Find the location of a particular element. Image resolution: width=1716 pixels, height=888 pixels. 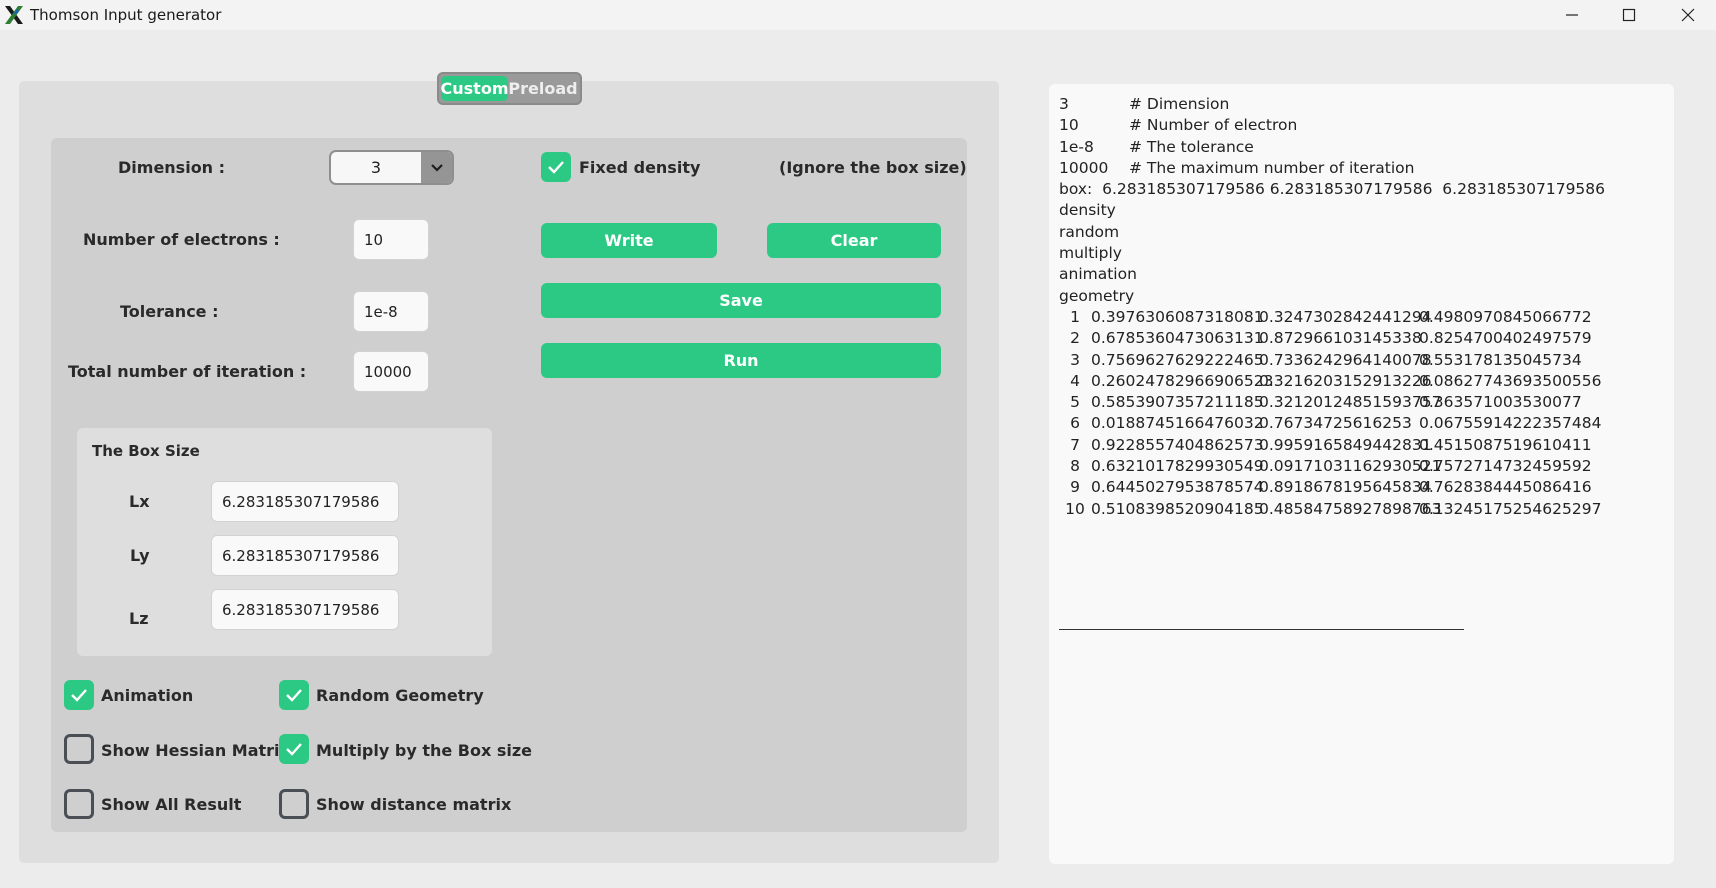

geometry-coordinate: 0.553178135045734 is located at coordinates (1500, 359).